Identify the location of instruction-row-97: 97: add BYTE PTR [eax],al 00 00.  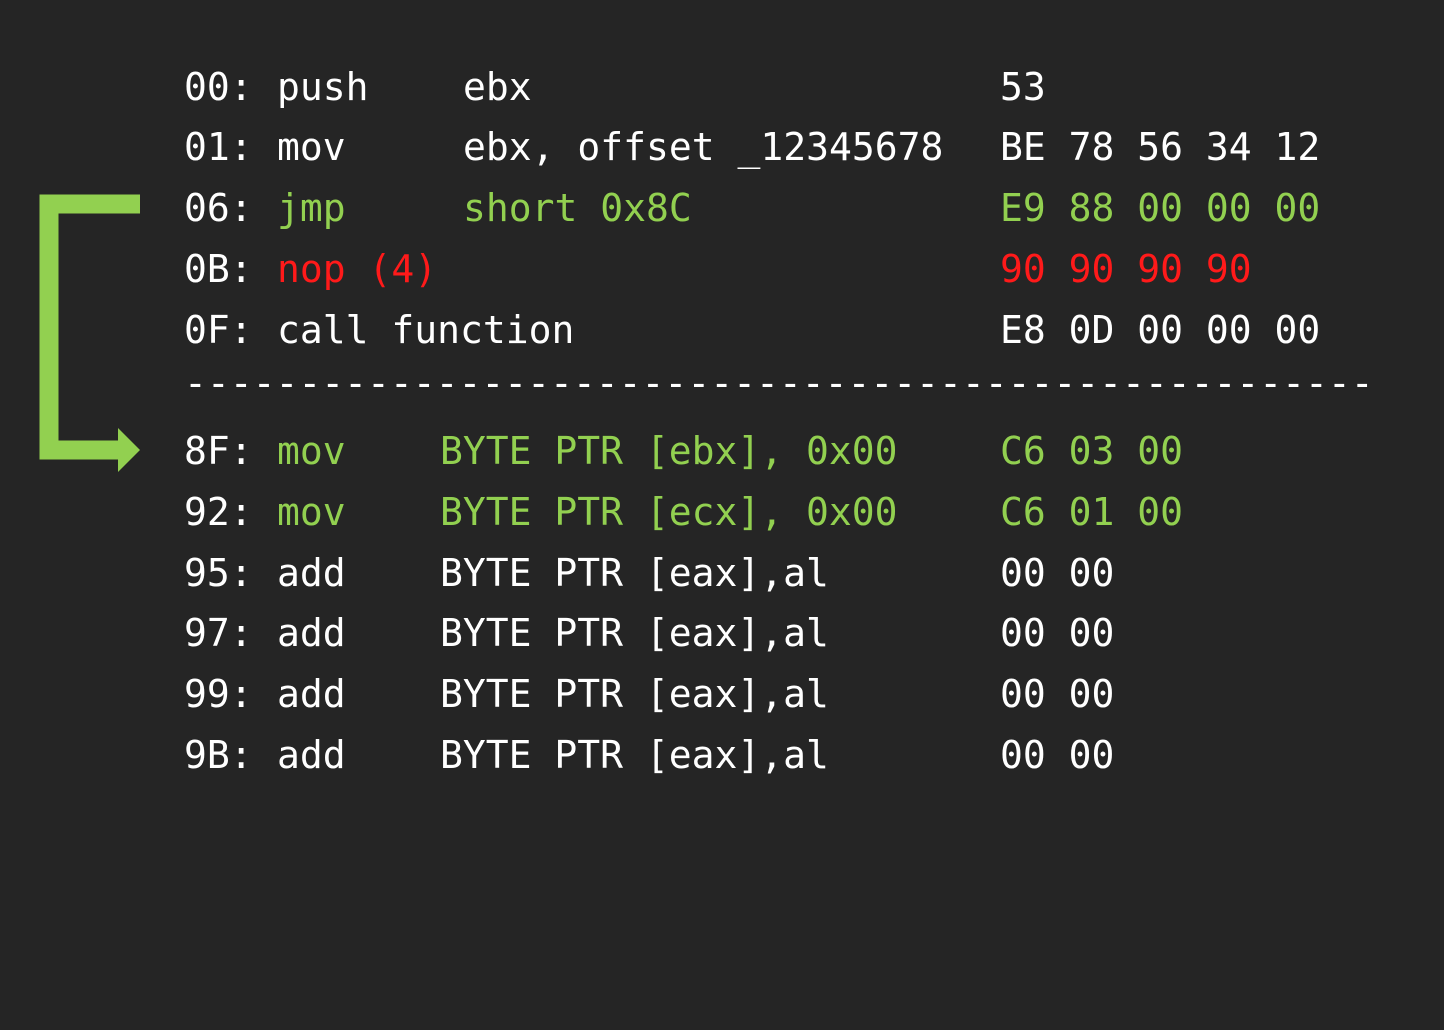
(722, 633).